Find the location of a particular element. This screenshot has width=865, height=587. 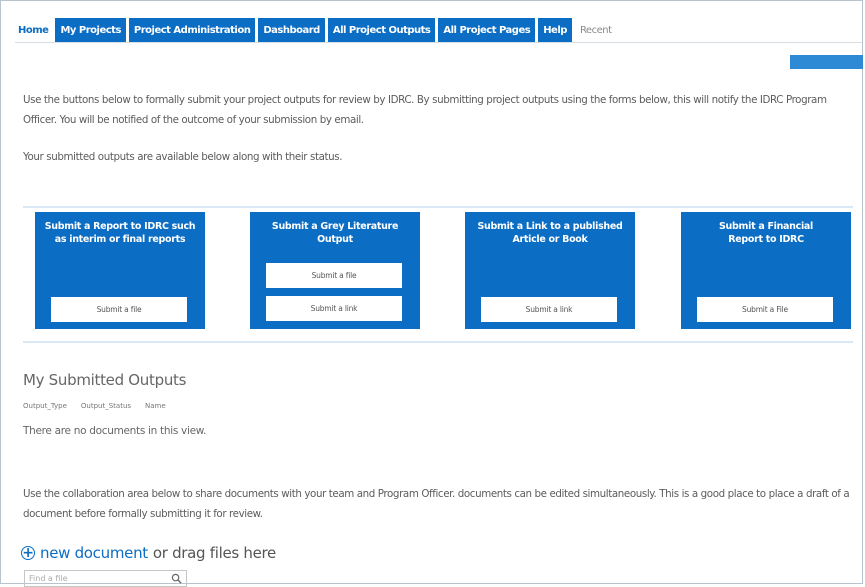

column-header-name: Name is located at coordinates (155, 406).